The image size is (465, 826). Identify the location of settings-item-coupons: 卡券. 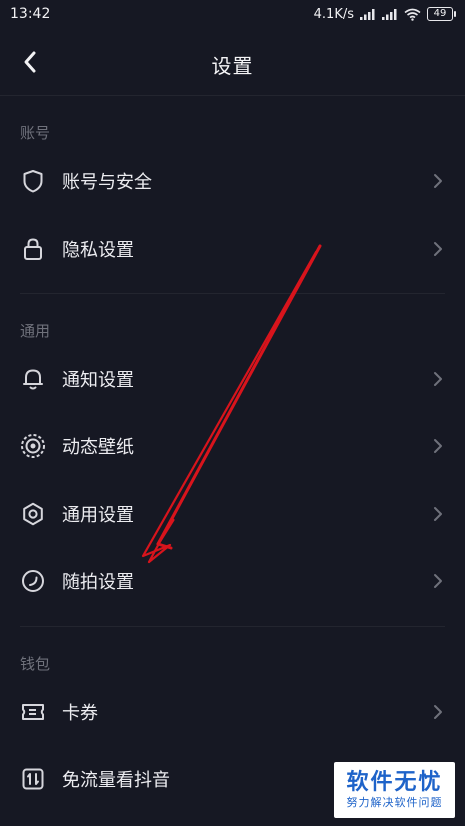
(232, 712).